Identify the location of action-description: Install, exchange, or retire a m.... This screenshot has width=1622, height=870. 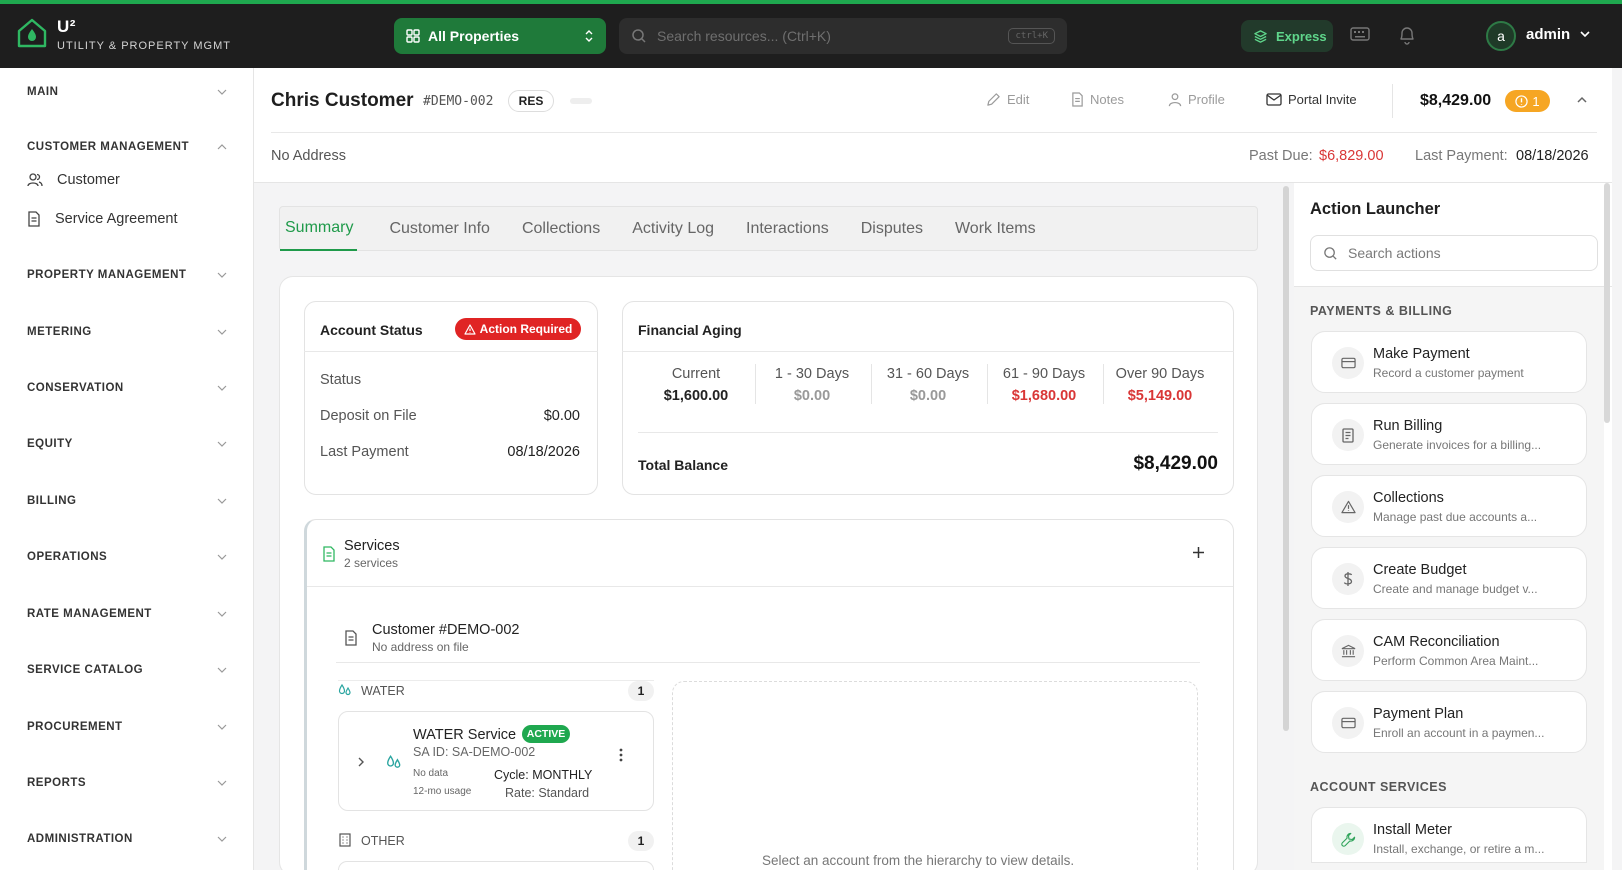
(1459, 849).